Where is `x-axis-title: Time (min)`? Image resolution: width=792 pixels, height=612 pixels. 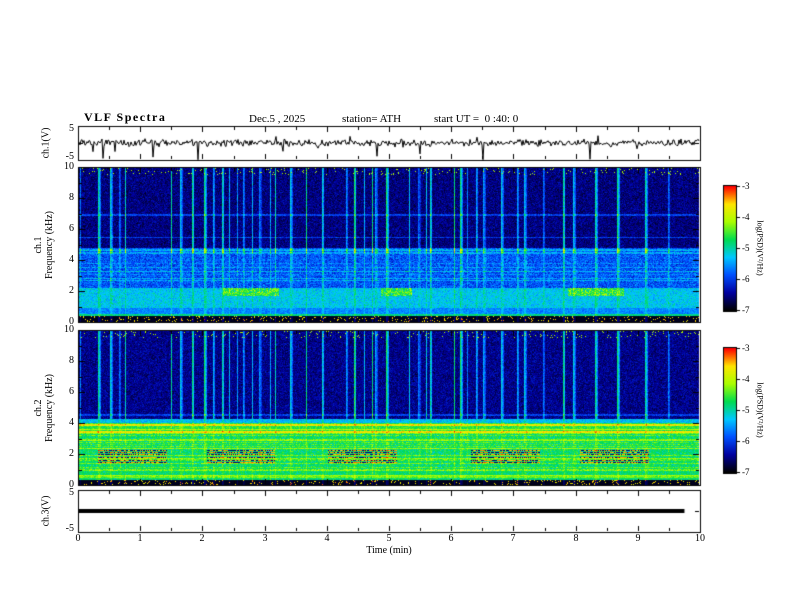 x-axis-title: Time (min) is located at coordinates (389, 550).